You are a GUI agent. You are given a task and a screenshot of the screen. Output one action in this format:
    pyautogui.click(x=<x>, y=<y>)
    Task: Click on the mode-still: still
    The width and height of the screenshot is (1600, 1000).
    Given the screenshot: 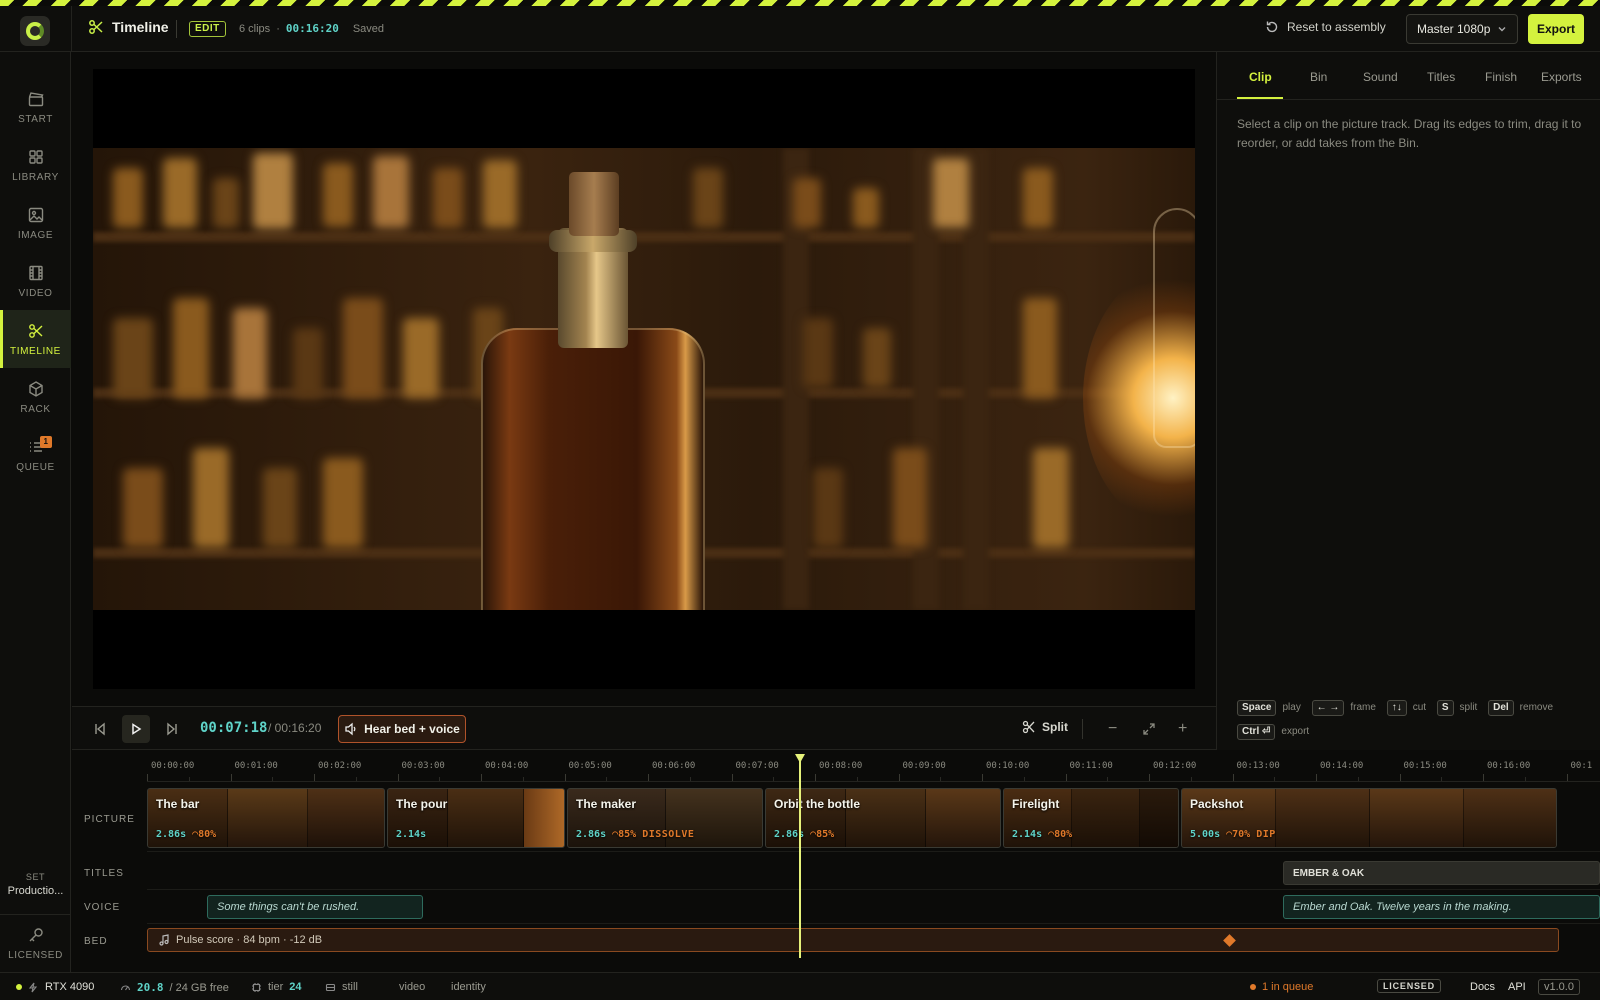 What is the action you would take?
    pyautogui.click(x=341, y=987)
    